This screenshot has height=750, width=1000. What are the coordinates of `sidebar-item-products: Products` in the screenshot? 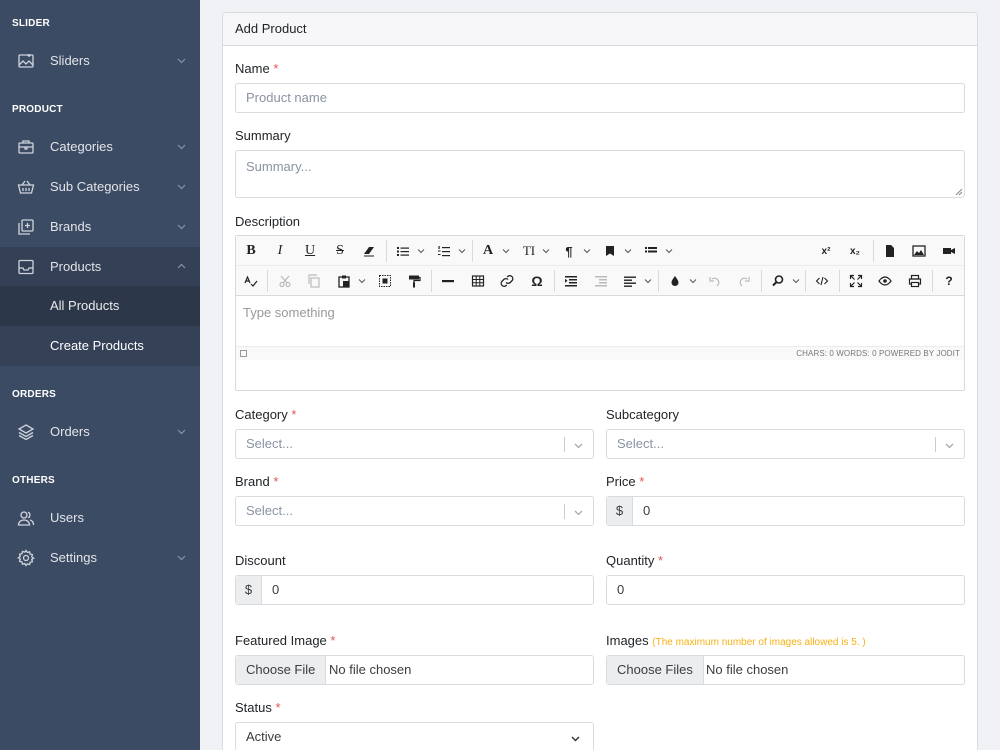 It's located at (100, 267).